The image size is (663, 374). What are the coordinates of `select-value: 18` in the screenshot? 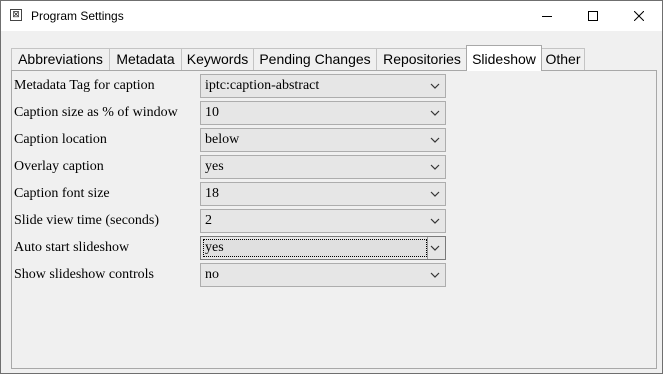 It's located at (212, 193).